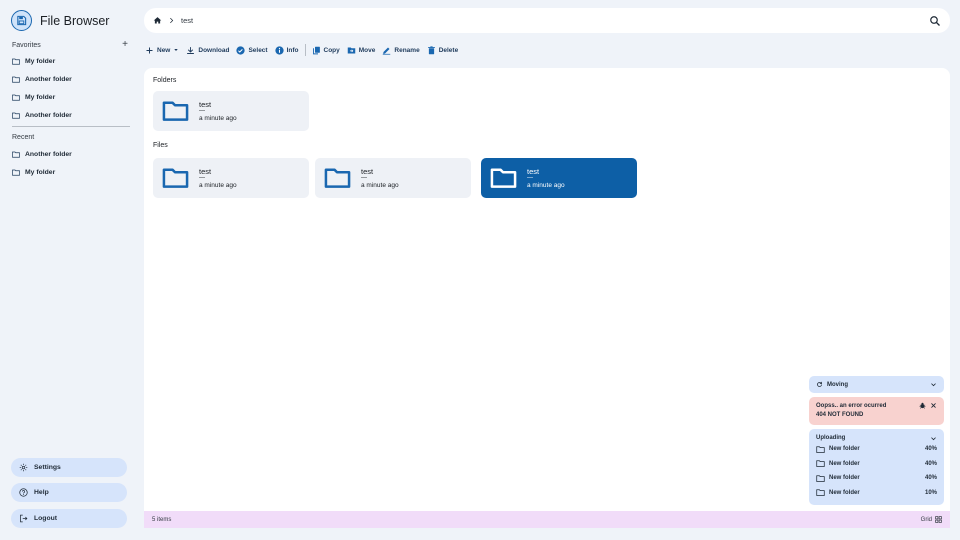 Image resolution: width=960 pixels, height=540 pixels. What do you see at coordinates (71, 126) in the screenshot?
I see `sidebar-divider` at bounding box center [71, 126].